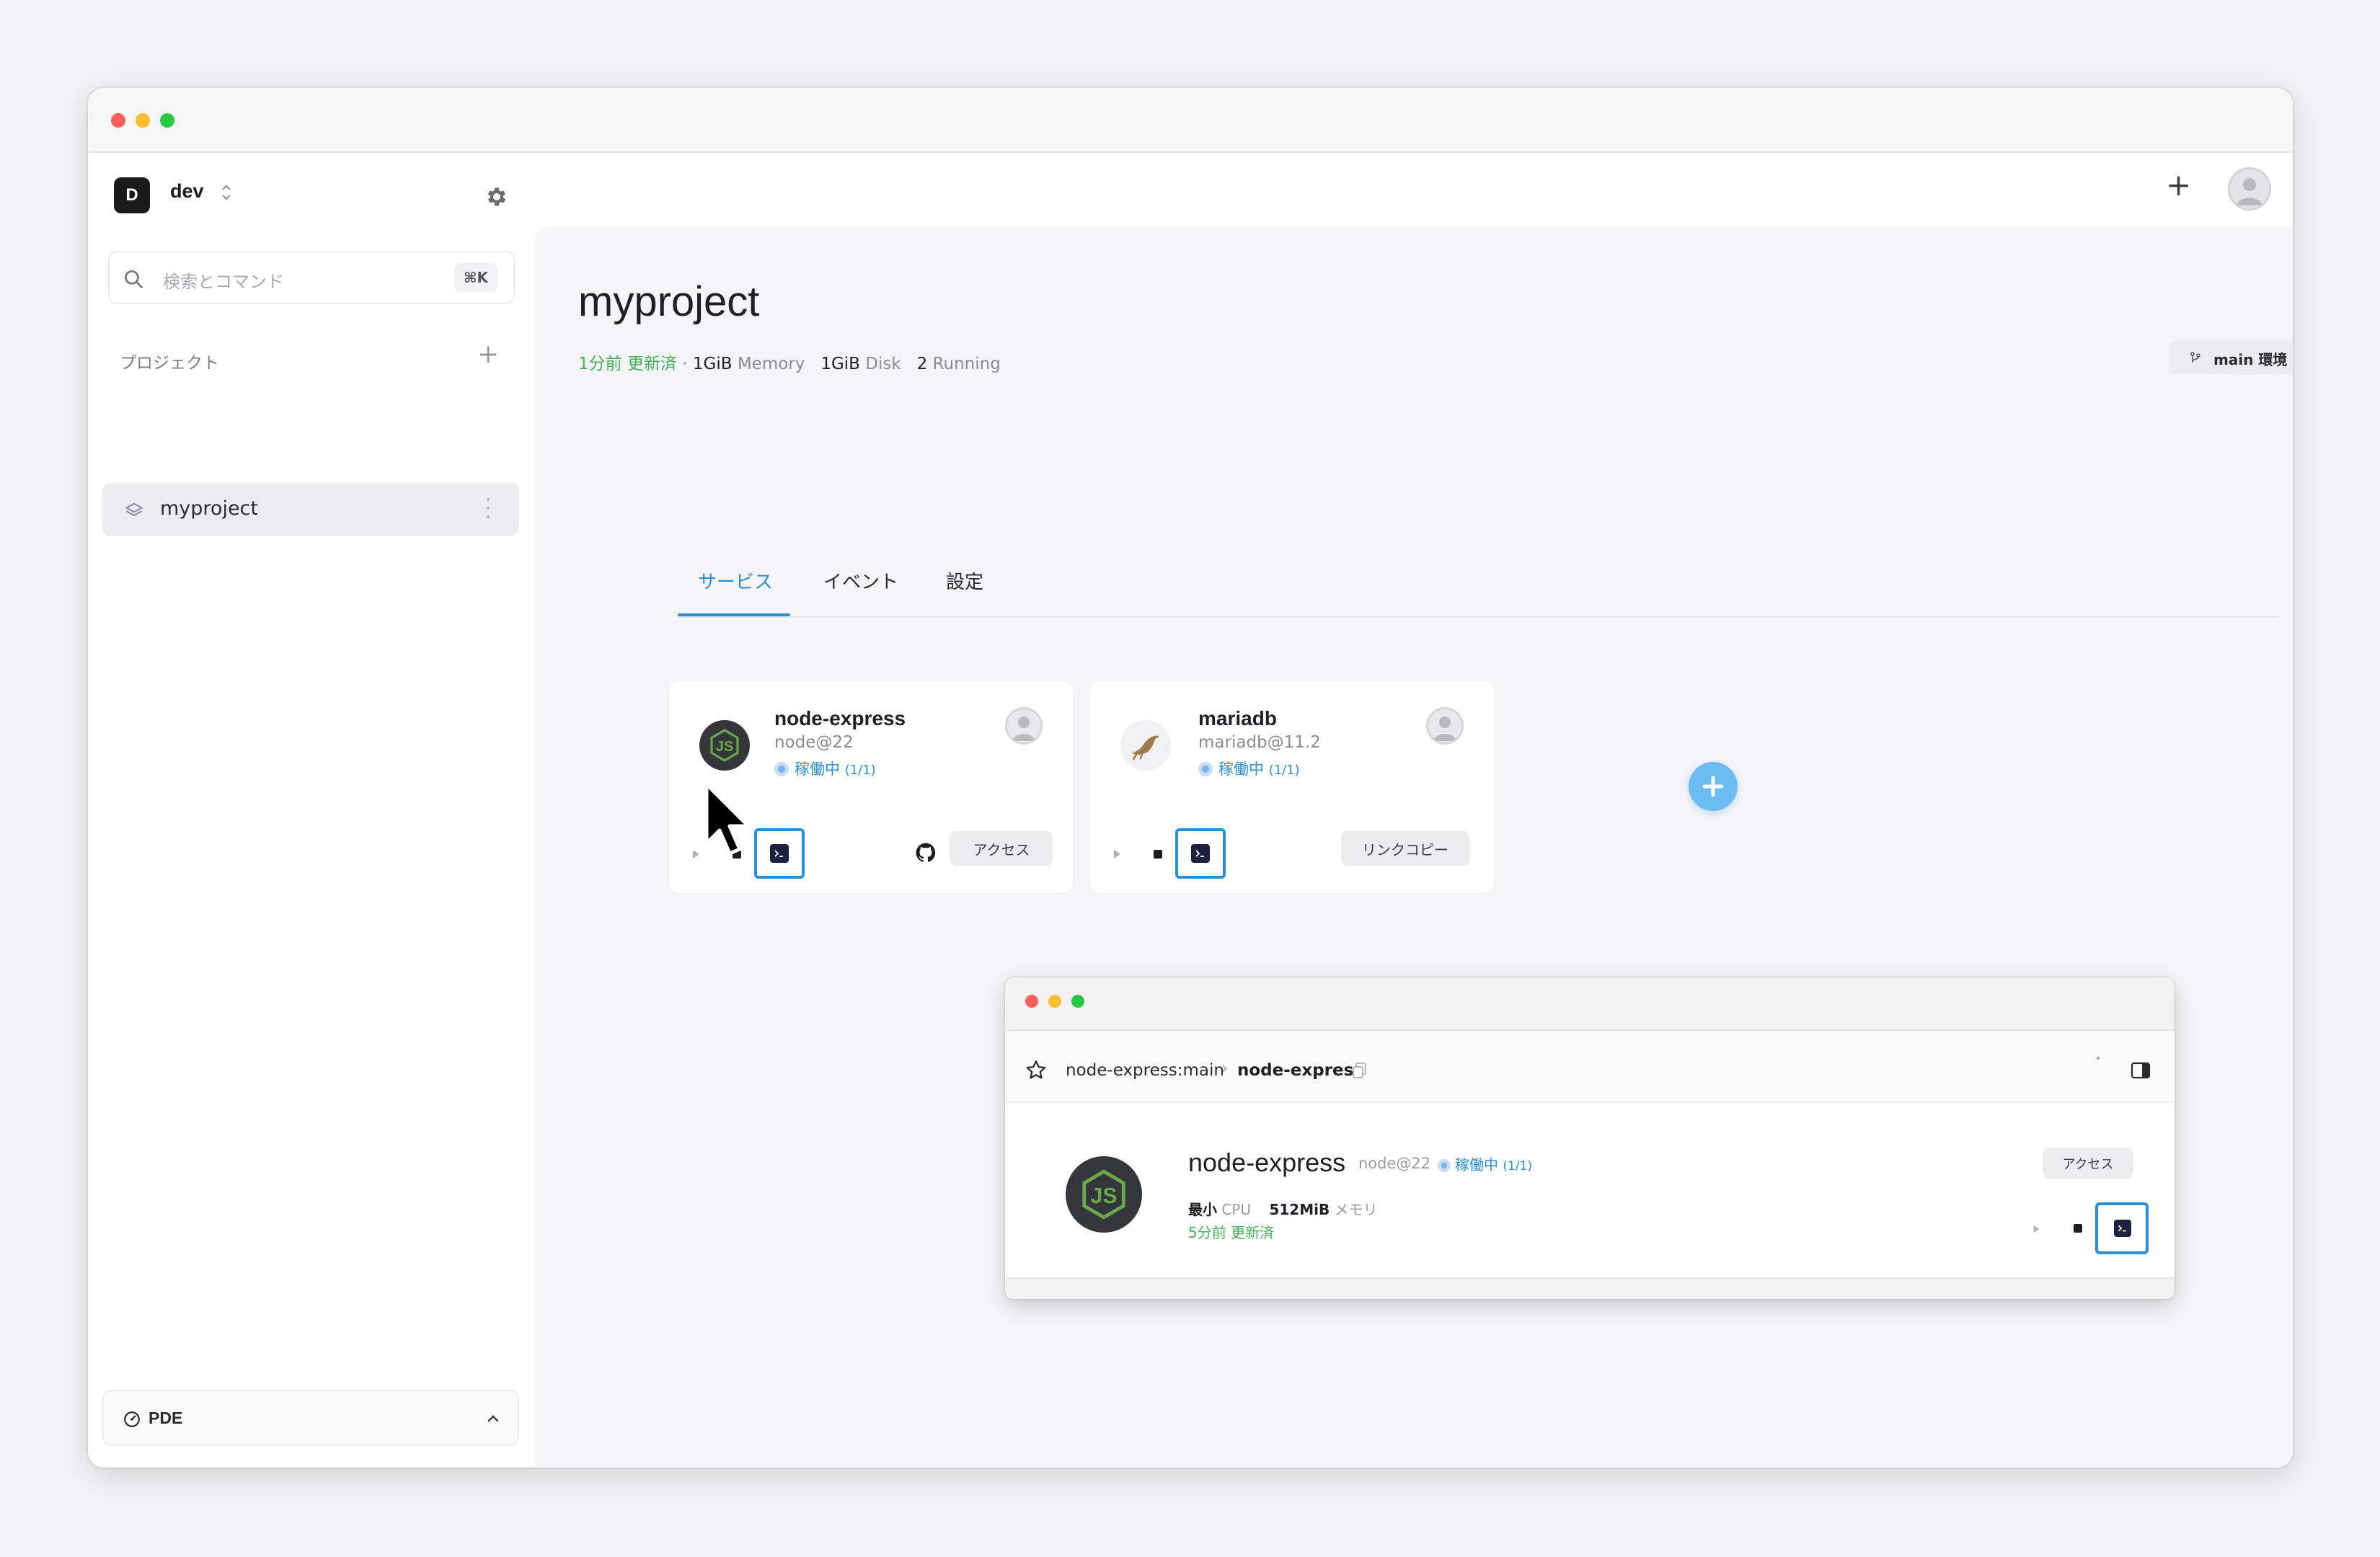 This screenshot has height=1557, width=2380. I want to click on tab-settings: 設定, so click(964, 580).